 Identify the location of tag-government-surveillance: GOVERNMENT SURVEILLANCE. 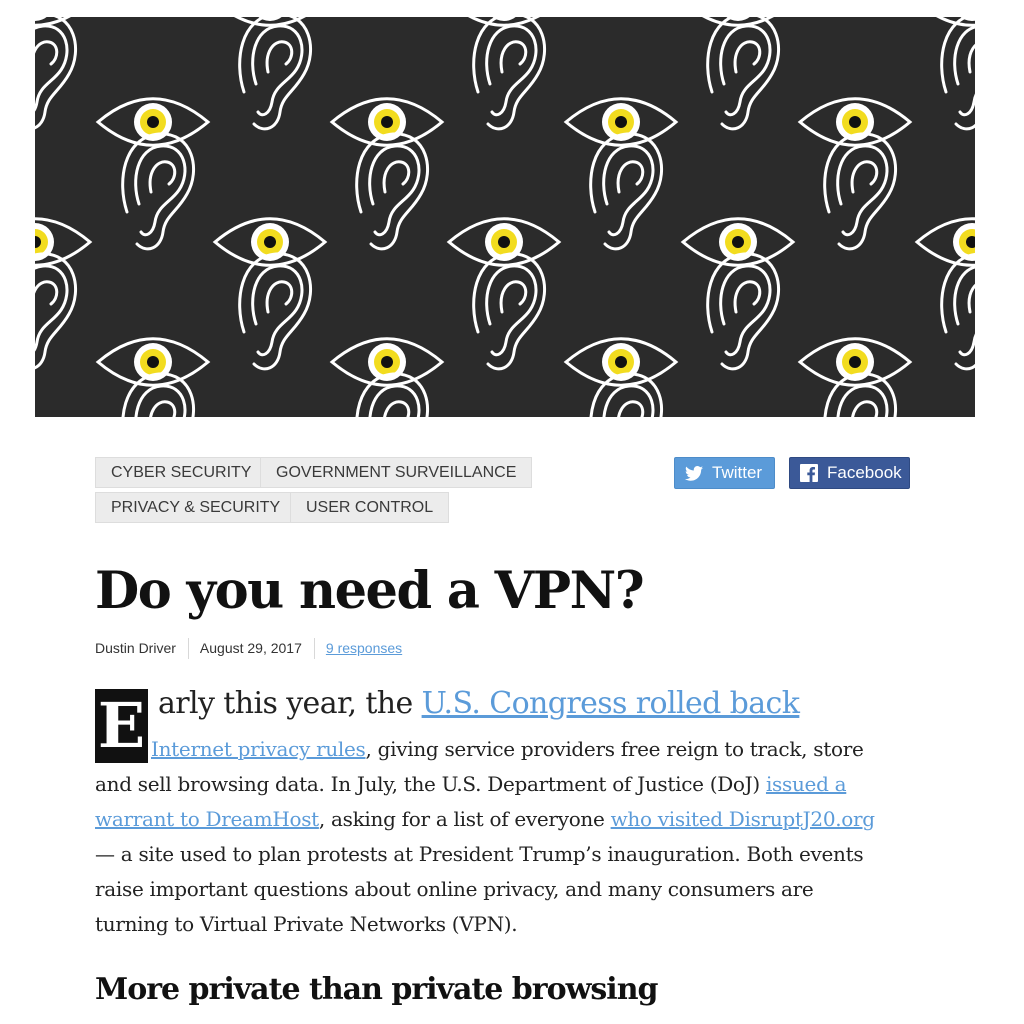
(396, 472).